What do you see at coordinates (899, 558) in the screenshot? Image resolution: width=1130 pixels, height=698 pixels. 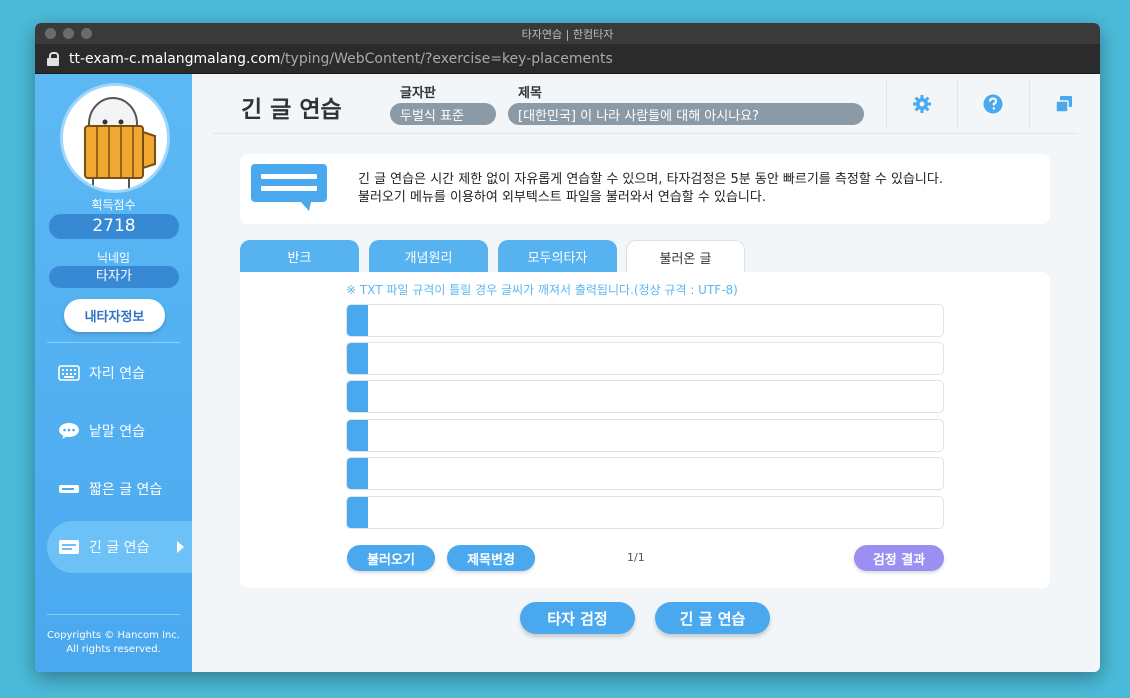 I see `test-result-button: 검정 결과` at bounding box center [899, 558].